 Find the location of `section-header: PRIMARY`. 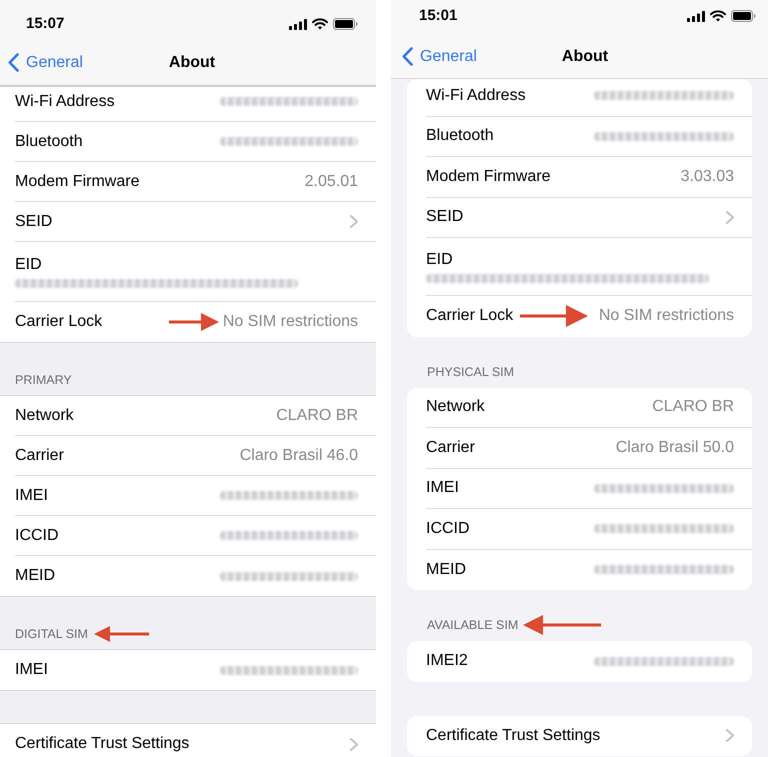

section-header: PRIMARY is located at coordinates (43, 380).